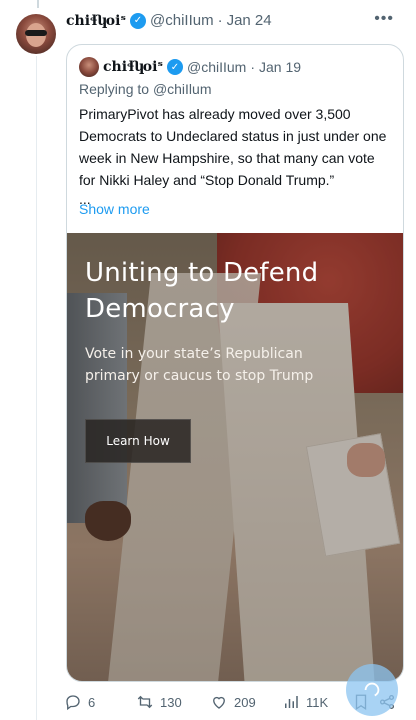 The height and width of the screenshot is (720, 416). I want to click on compose-icon, so click(372, 689).